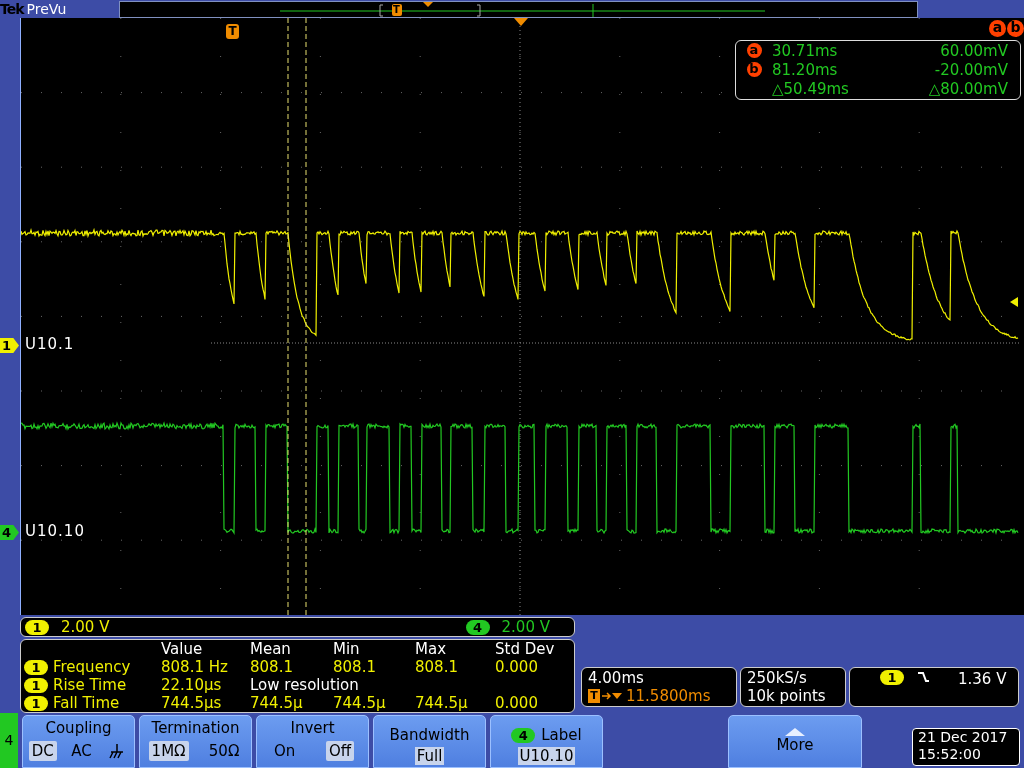  Describe the element at coordinates (616, 678) in the screenshot. I see `horizontal-scale: 4.00ms` at that location.